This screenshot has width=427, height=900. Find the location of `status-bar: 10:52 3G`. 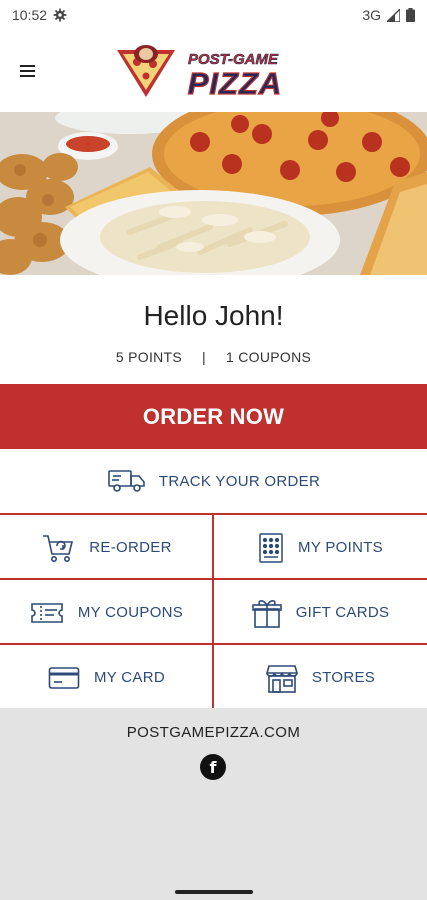

status-bar: 10:52 3G is located at coordinates (213, 15).